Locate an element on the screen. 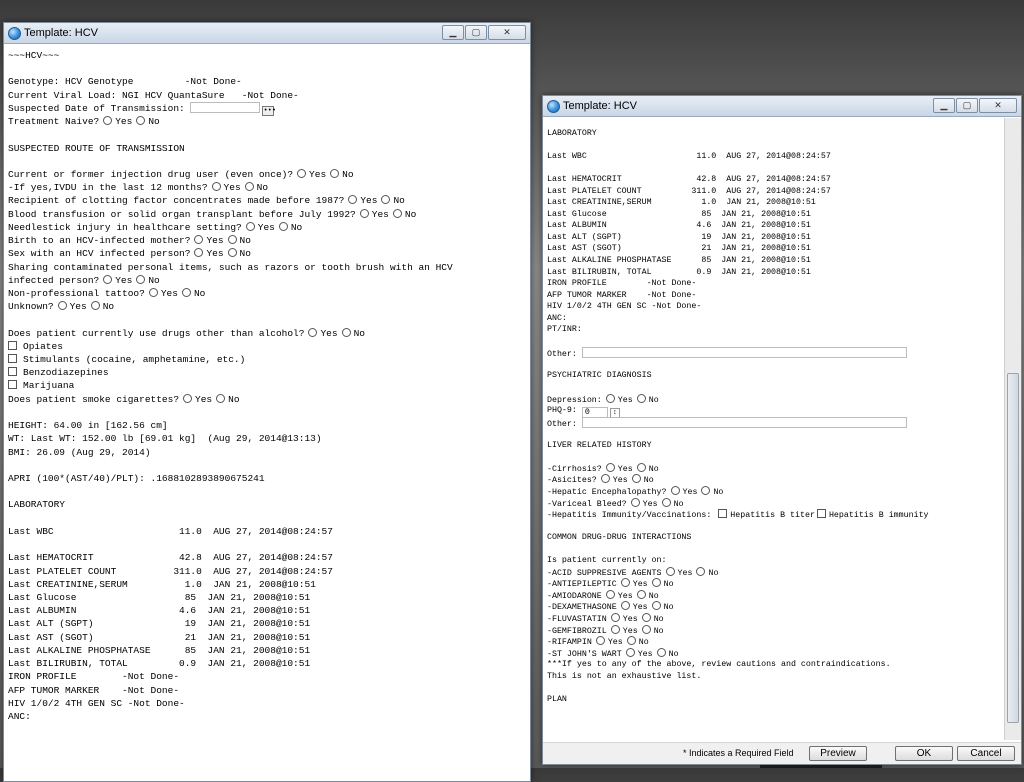  line-text: -Variceal Bleed? is located at coordinates (587, 504).